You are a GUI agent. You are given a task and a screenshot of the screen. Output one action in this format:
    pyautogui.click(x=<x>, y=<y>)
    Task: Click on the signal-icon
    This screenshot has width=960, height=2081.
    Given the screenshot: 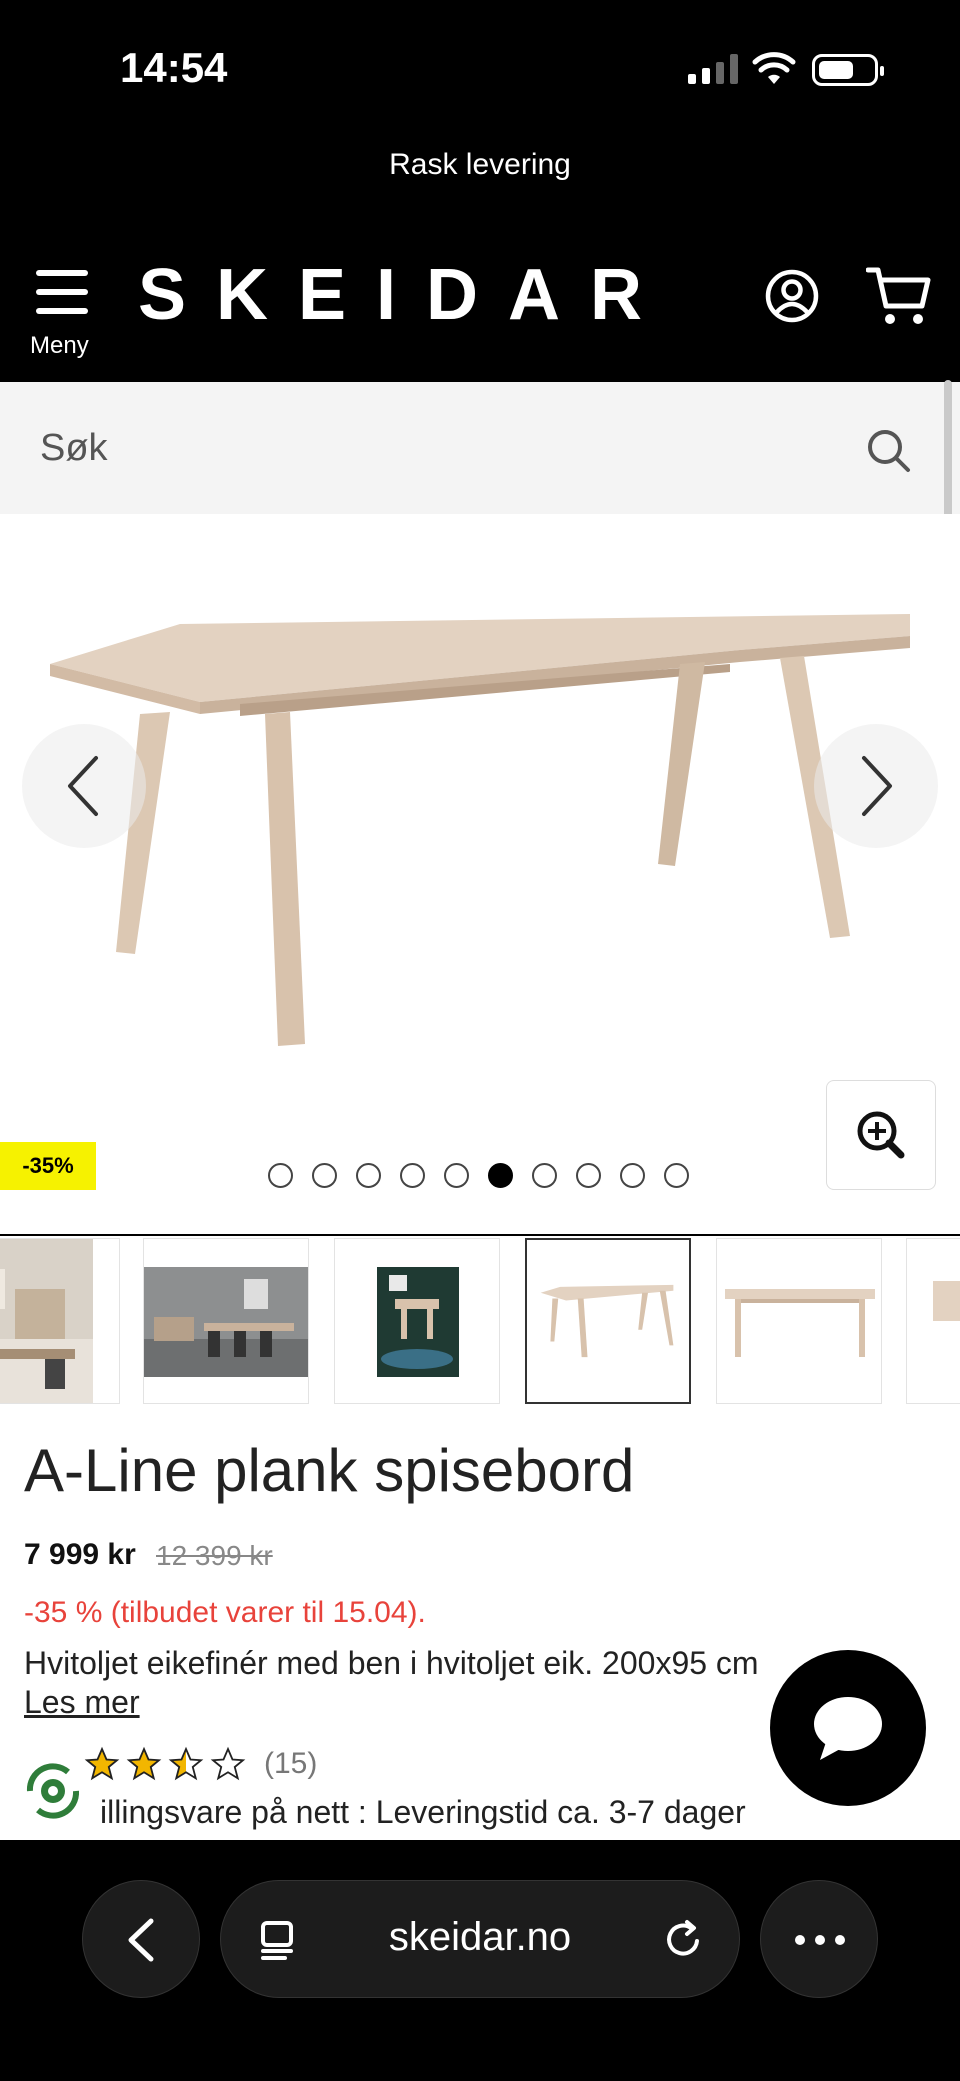 What is the action you would take?
    pyautogui.click(x=713, y=69)
    